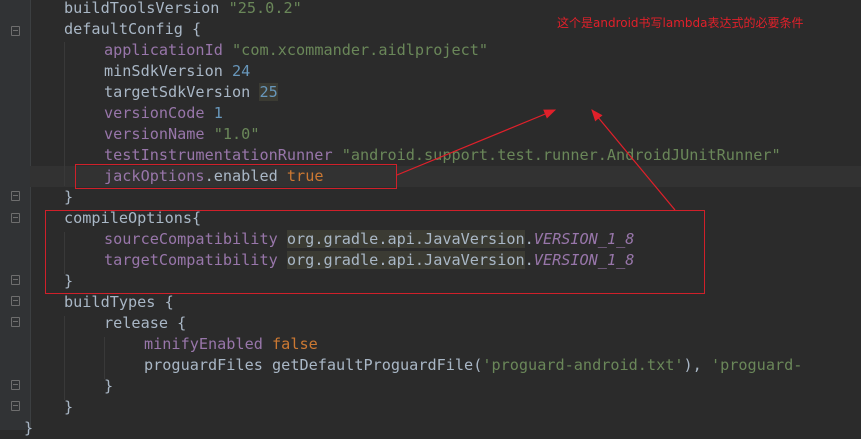 This screenshot has height=439, width=861. I want to click on annotation-note: 这个是android书写lambda表达式的必要条件, so click(680, 23).